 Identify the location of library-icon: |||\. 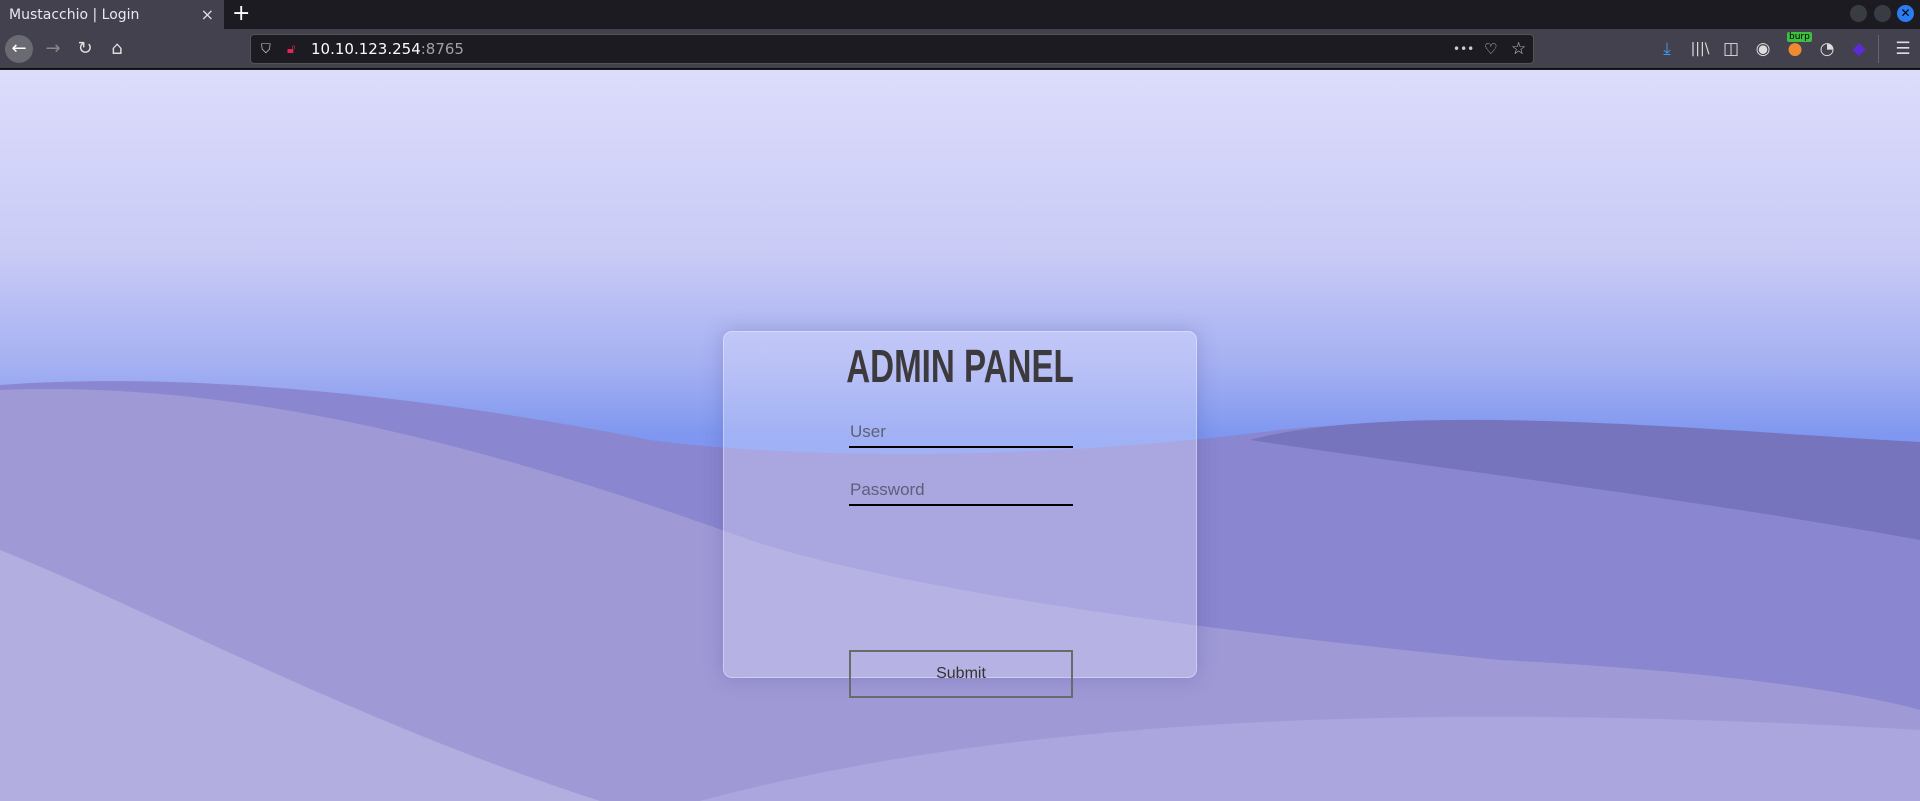
(1700, 49).